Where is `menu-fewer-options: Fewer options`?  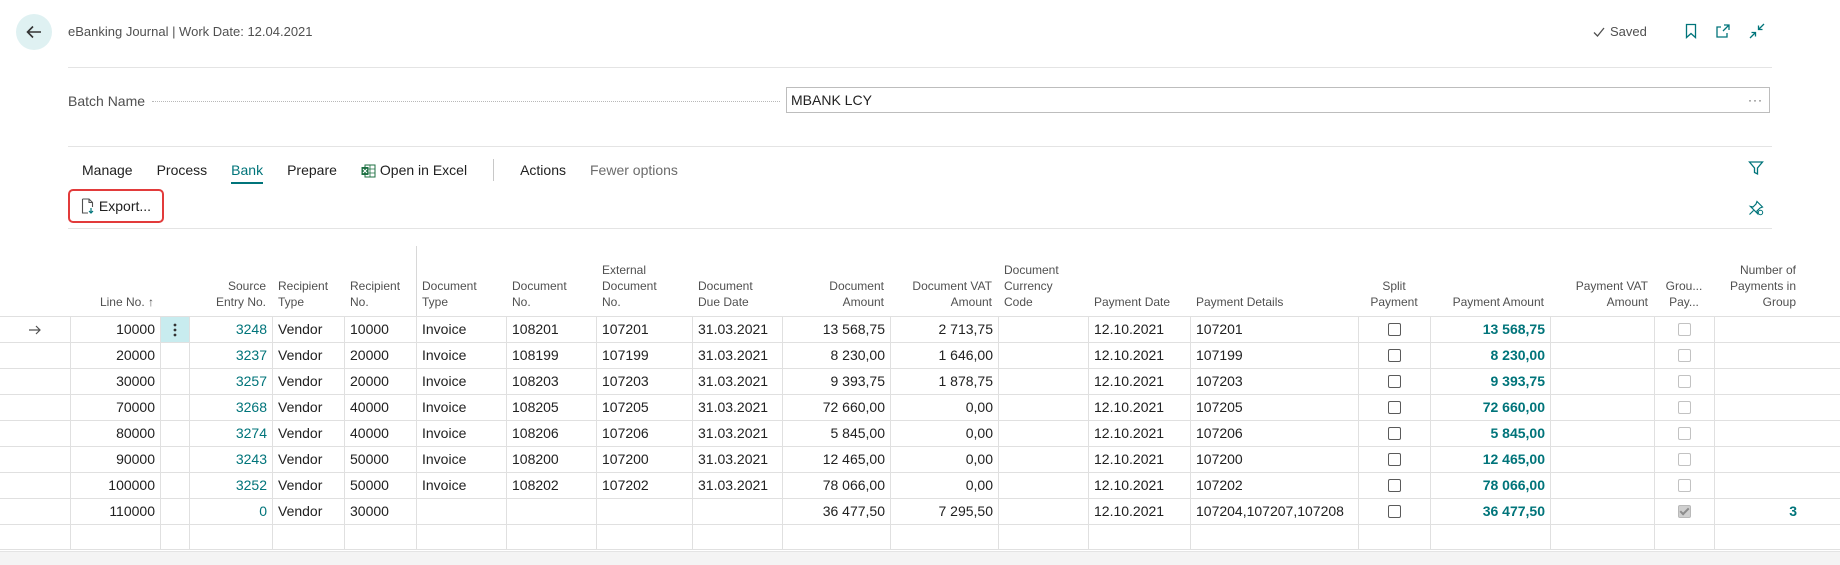
menu-fewer-options: Fewer options is located at coordinates (634, 170).